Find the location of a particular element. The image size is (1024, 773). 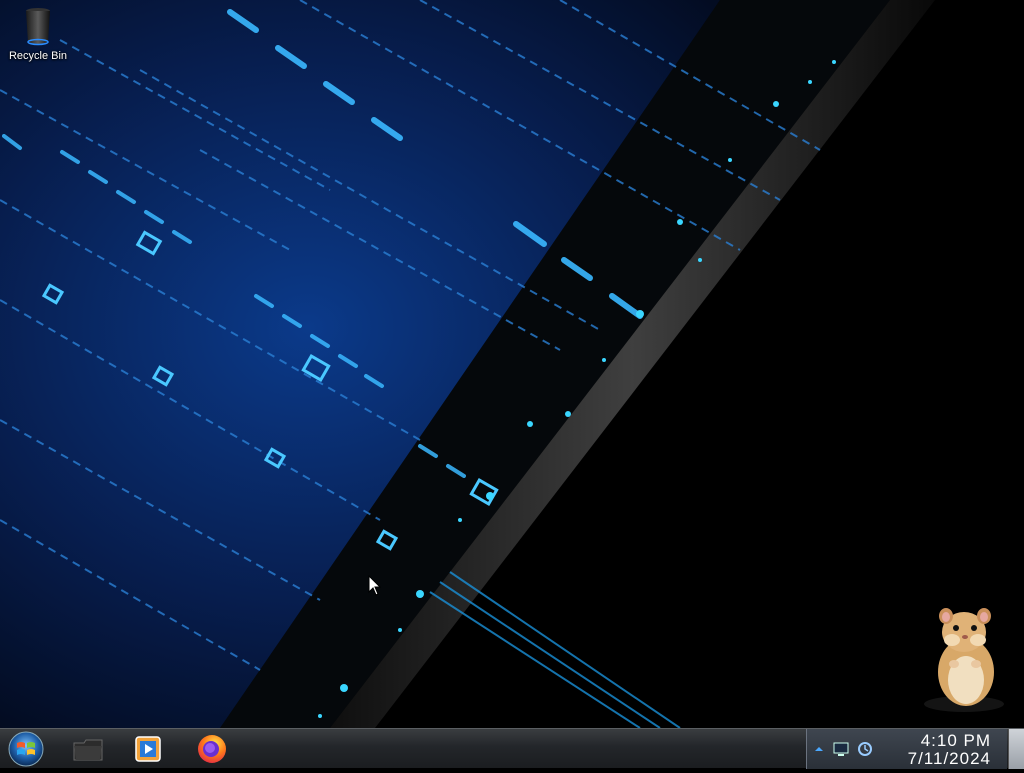

firefox-icon is located at coordinates (212, 749).